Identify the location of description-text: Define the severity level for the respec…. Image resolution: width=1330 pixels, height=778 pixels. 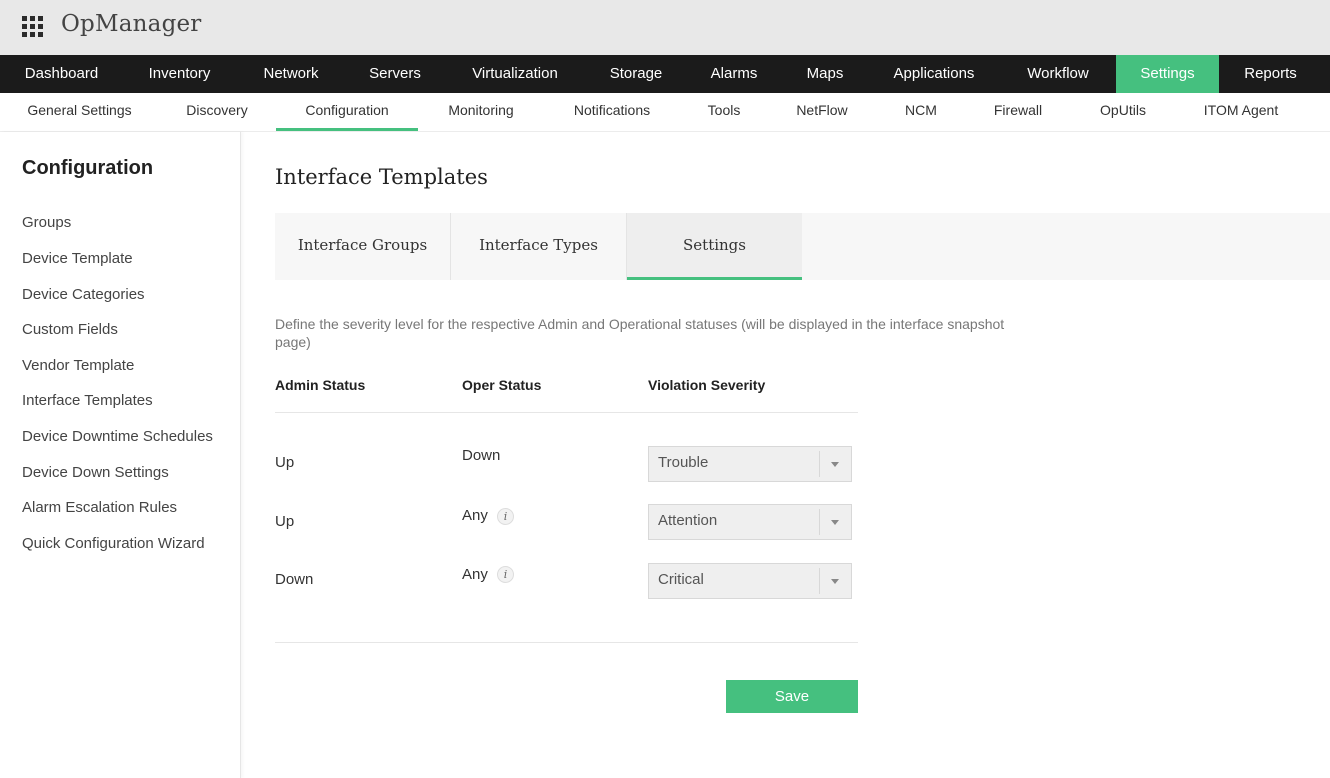
(640, 333).